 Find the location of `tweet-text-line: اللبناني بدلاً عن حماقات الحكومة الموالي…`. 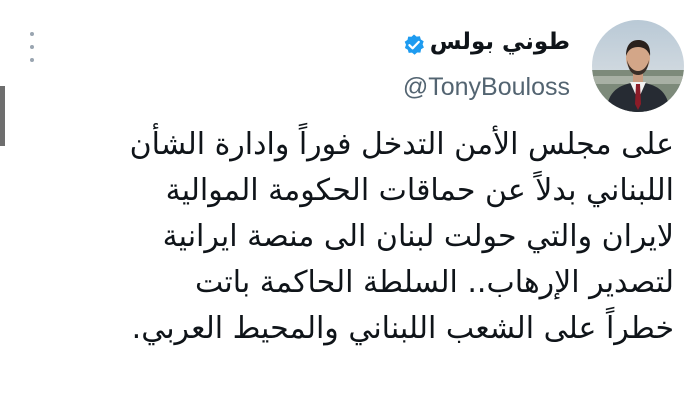

tweet-text-line: اللبناني بدلاً عن حماقات الحكومة الموالي… is located at coordinates (419, 190).